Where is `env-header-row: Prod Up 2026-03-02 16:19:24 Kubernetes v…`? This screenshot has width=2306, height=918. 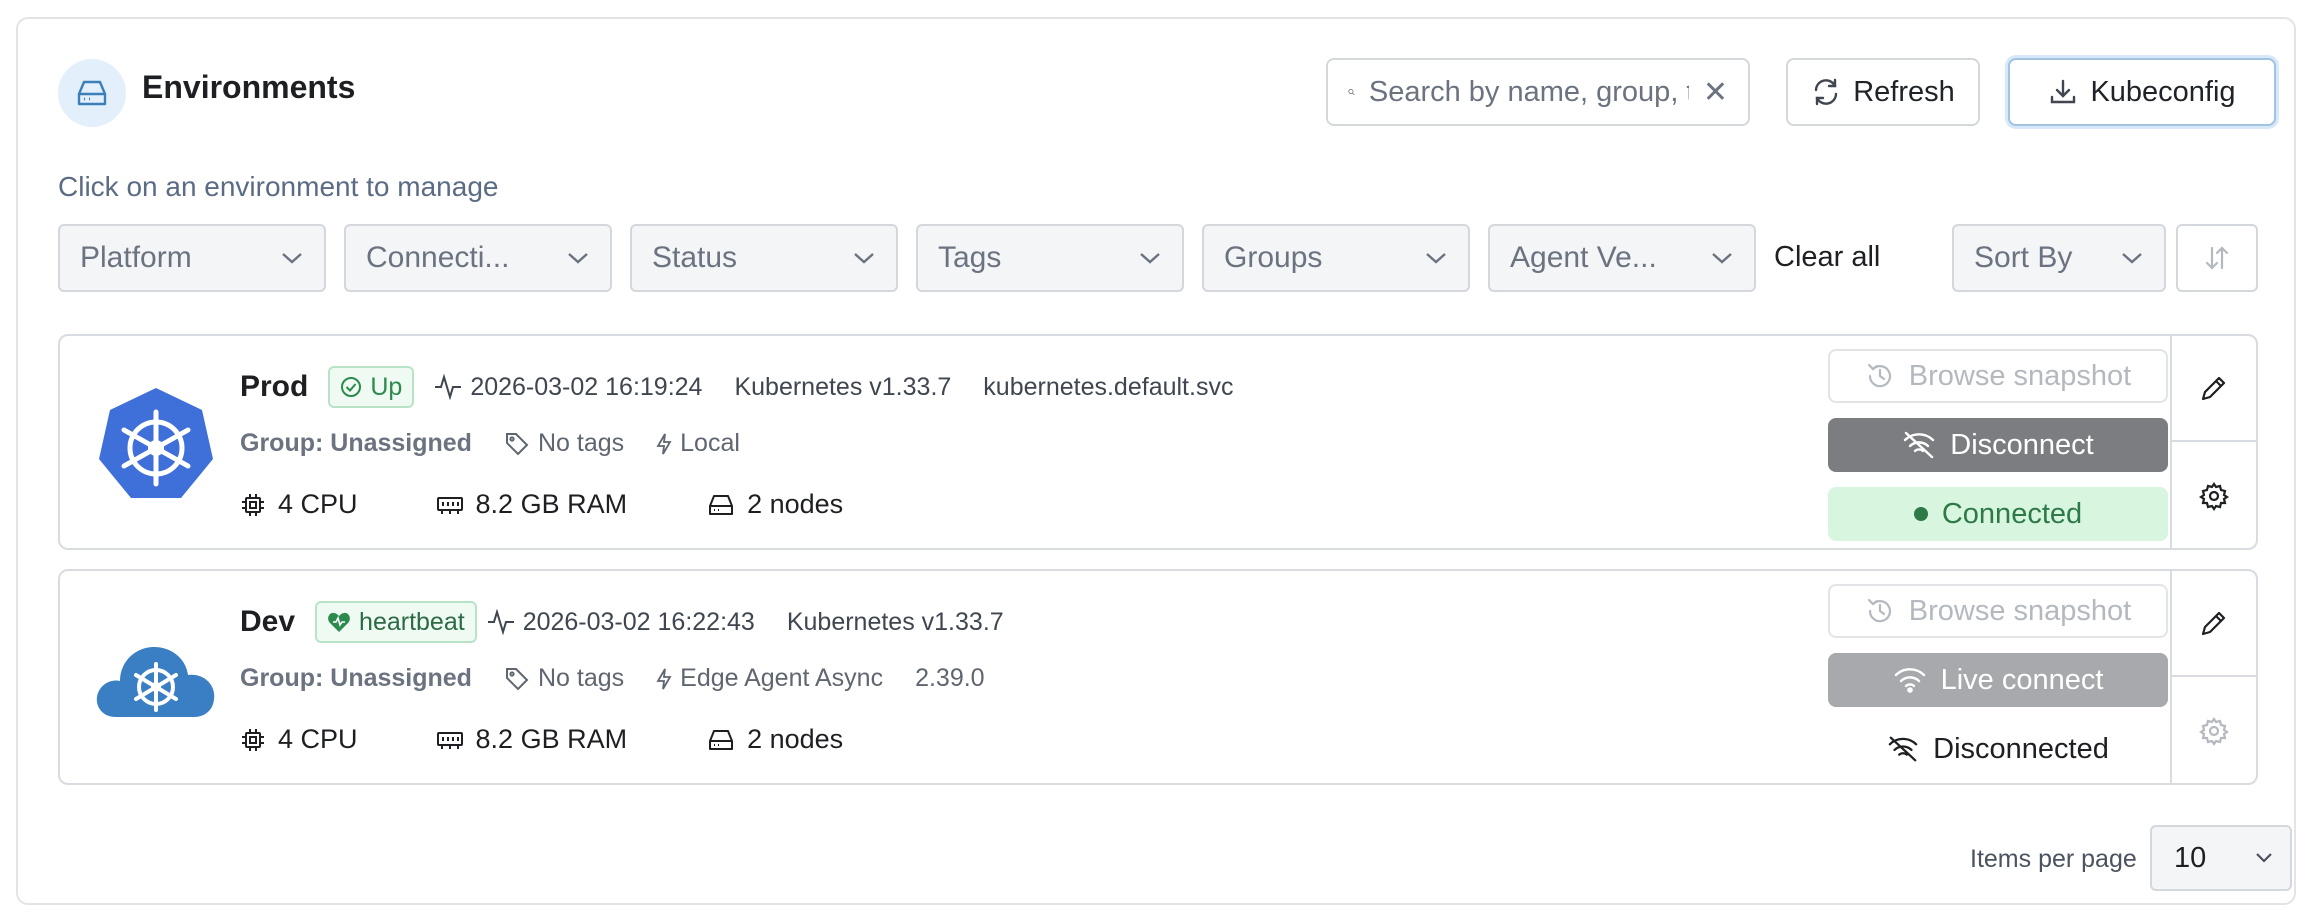 env-header-row: Prod Up 2026-03-02 16:19:24 Kubernetes v… is located at coordinates (736, 387).